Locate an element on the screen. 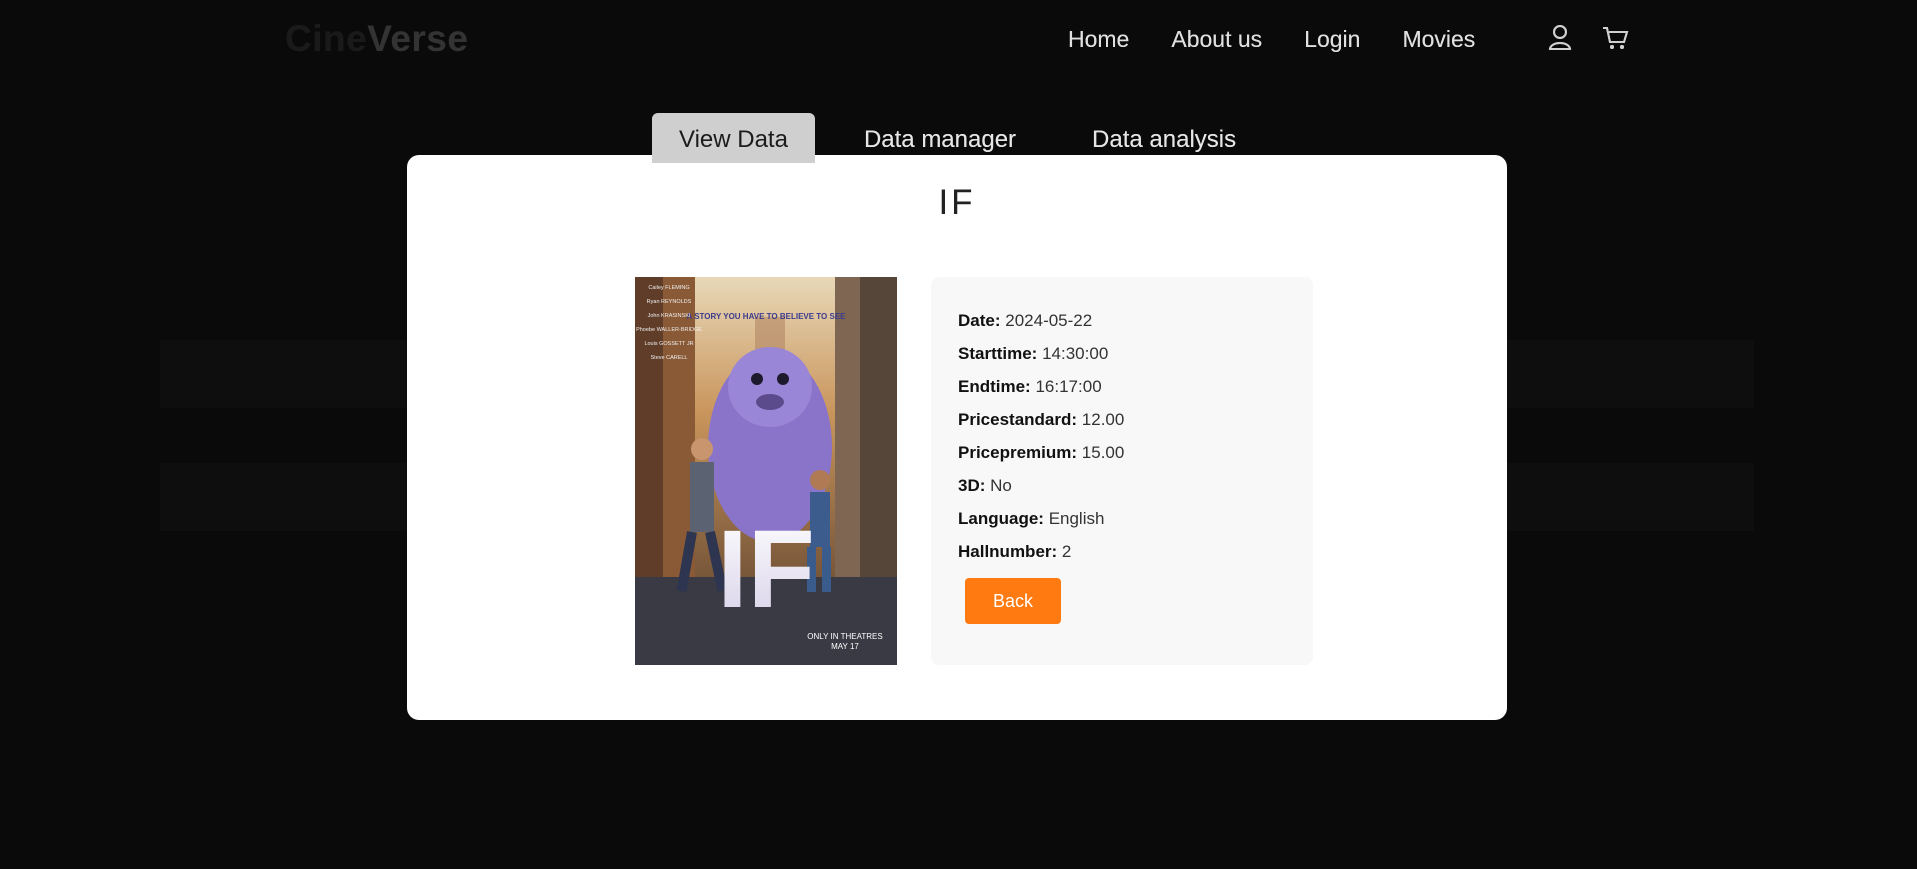 Image resolution: width=1917 pixels, height=869 pixels. detail-label: Pricestandard: is located at coordinates (1018, 419).